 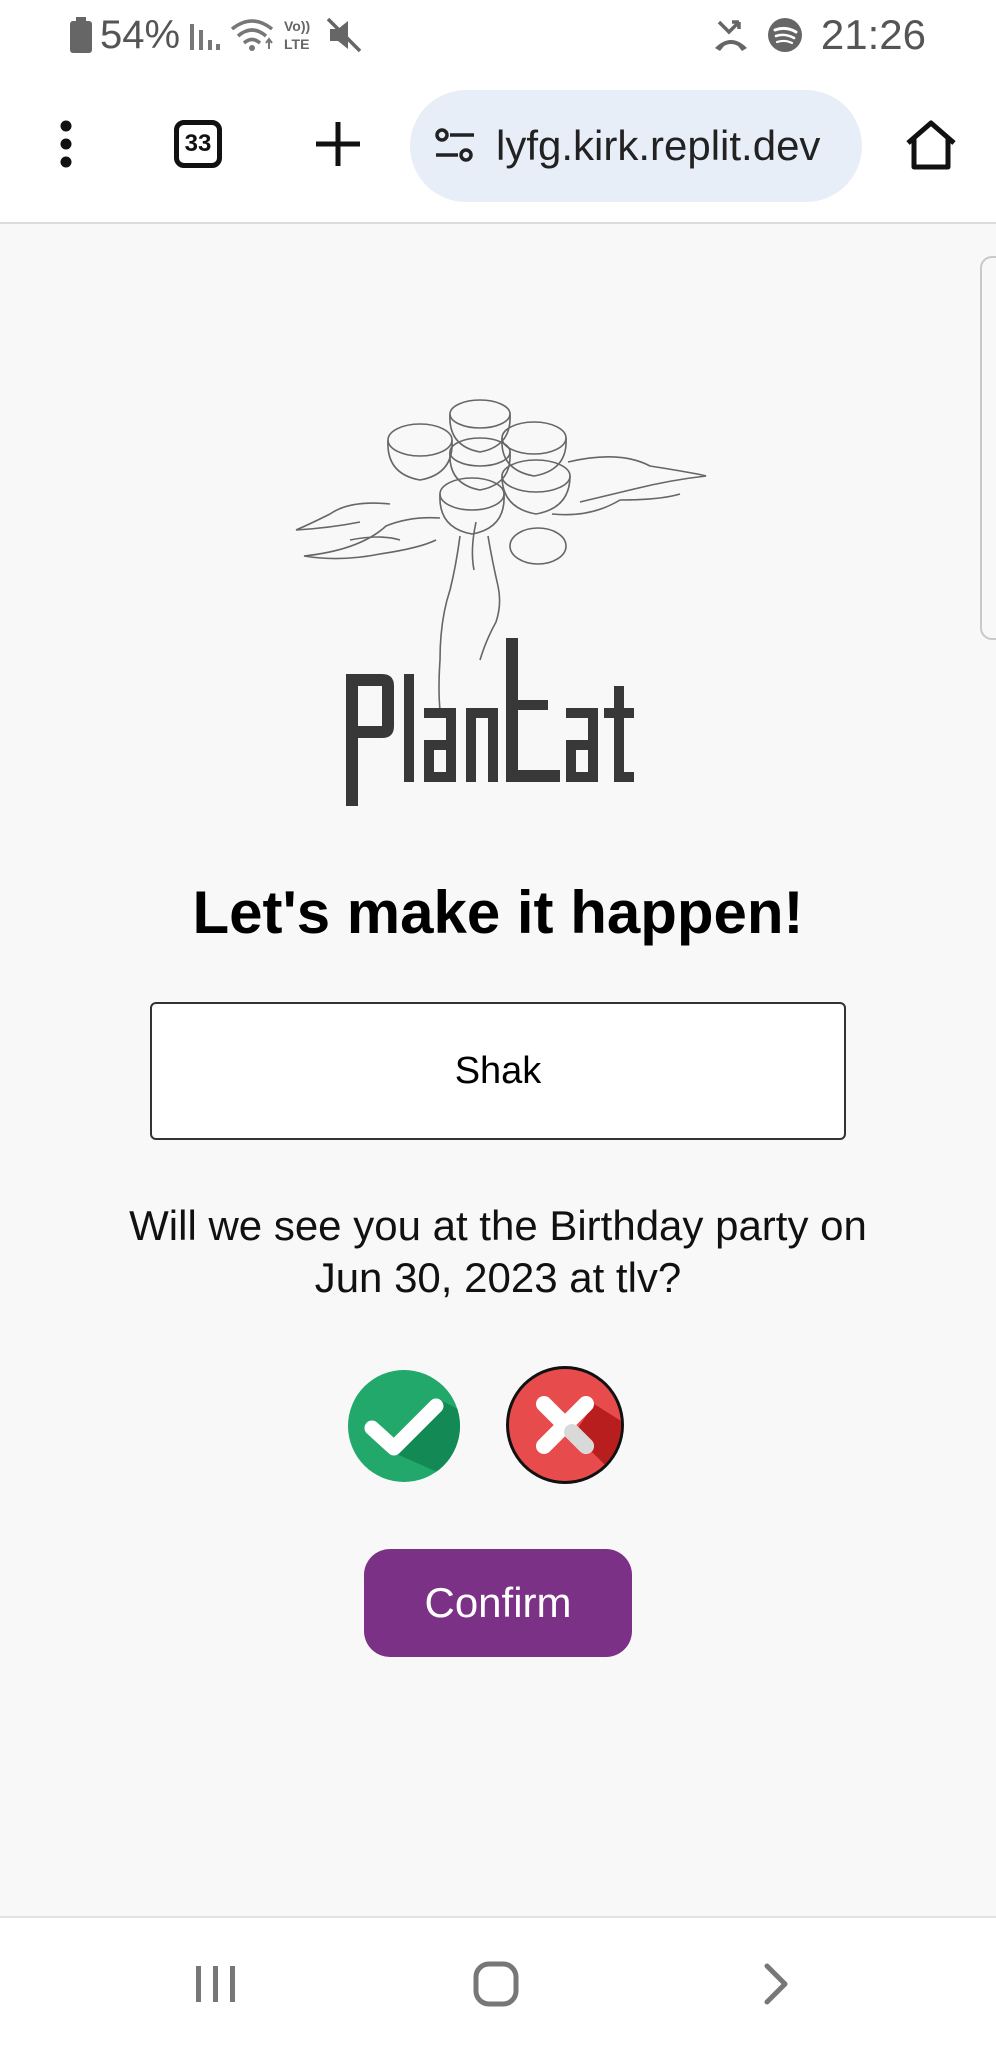 I want to click on new-tab-icon, so click(x=338, y=144).